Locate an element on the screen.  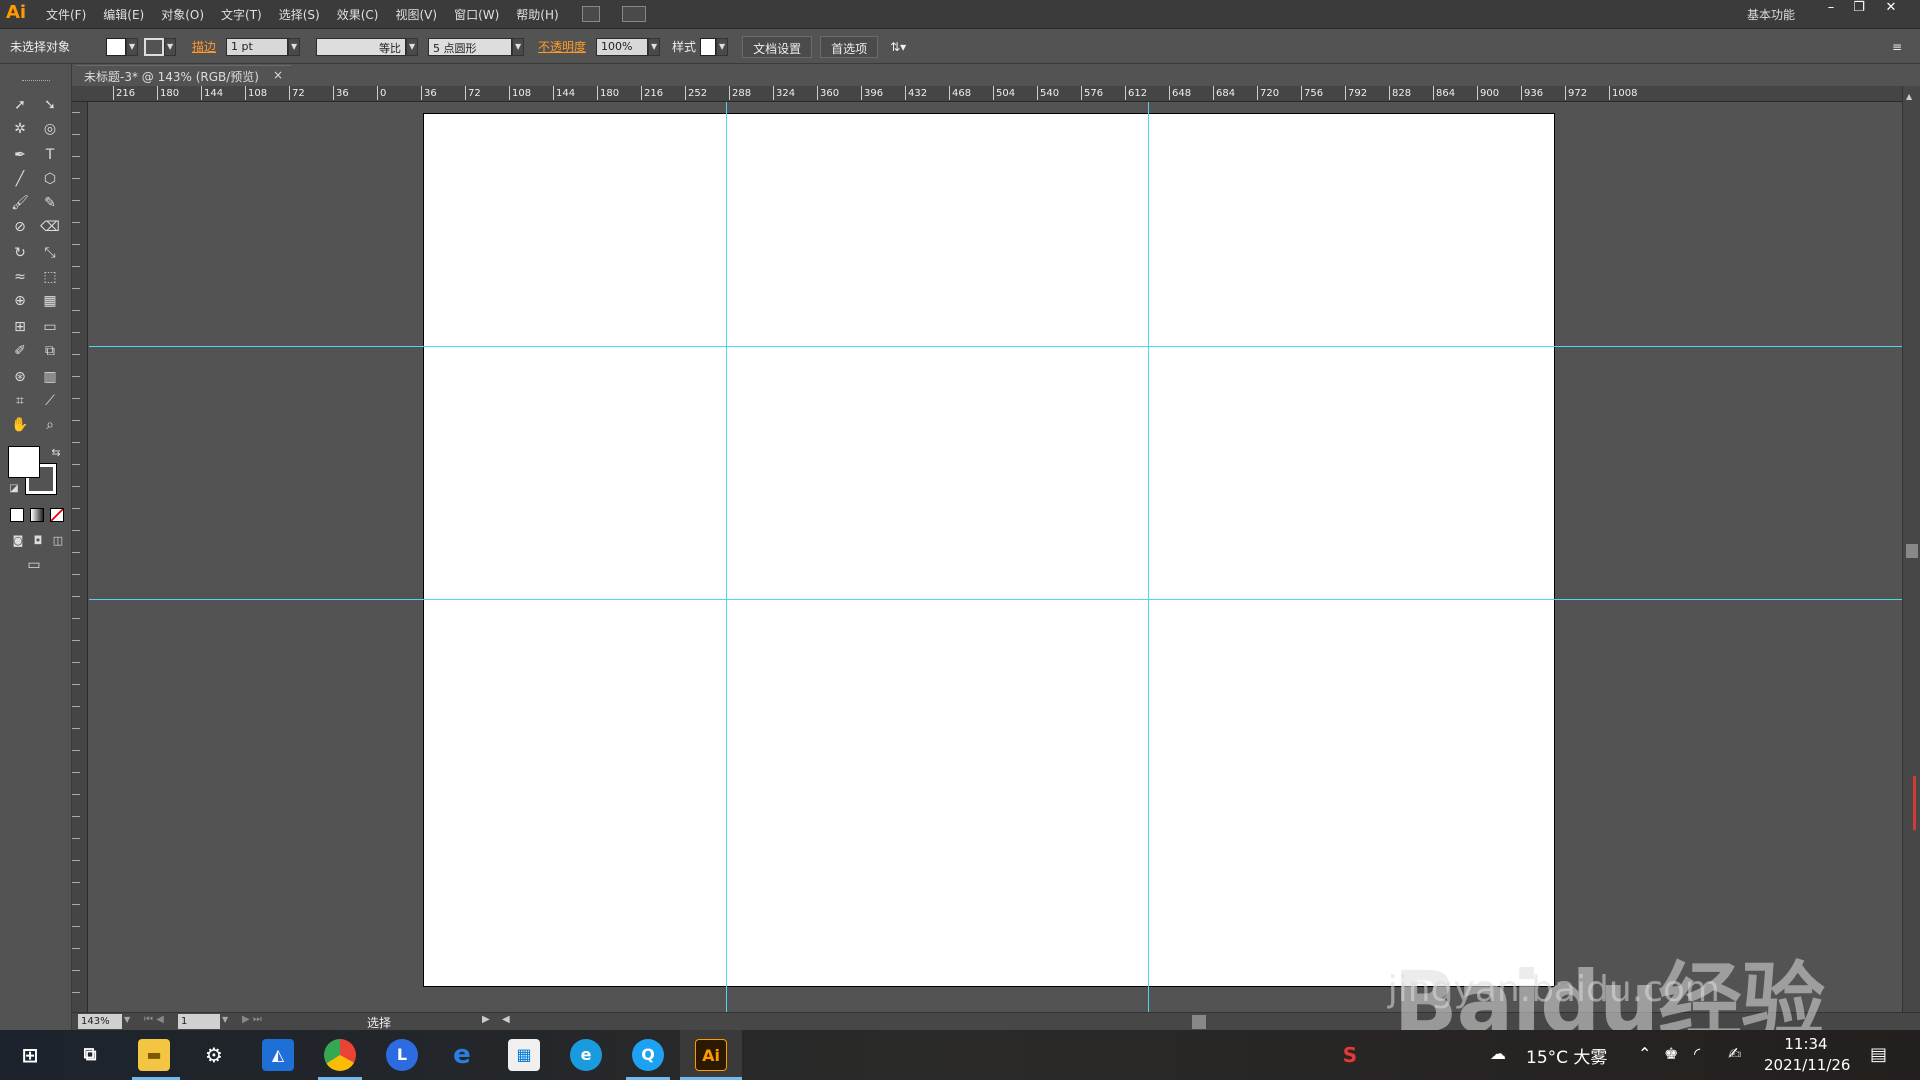
gradient-tool-icon: ▭ is located at coordinates (50, 327).